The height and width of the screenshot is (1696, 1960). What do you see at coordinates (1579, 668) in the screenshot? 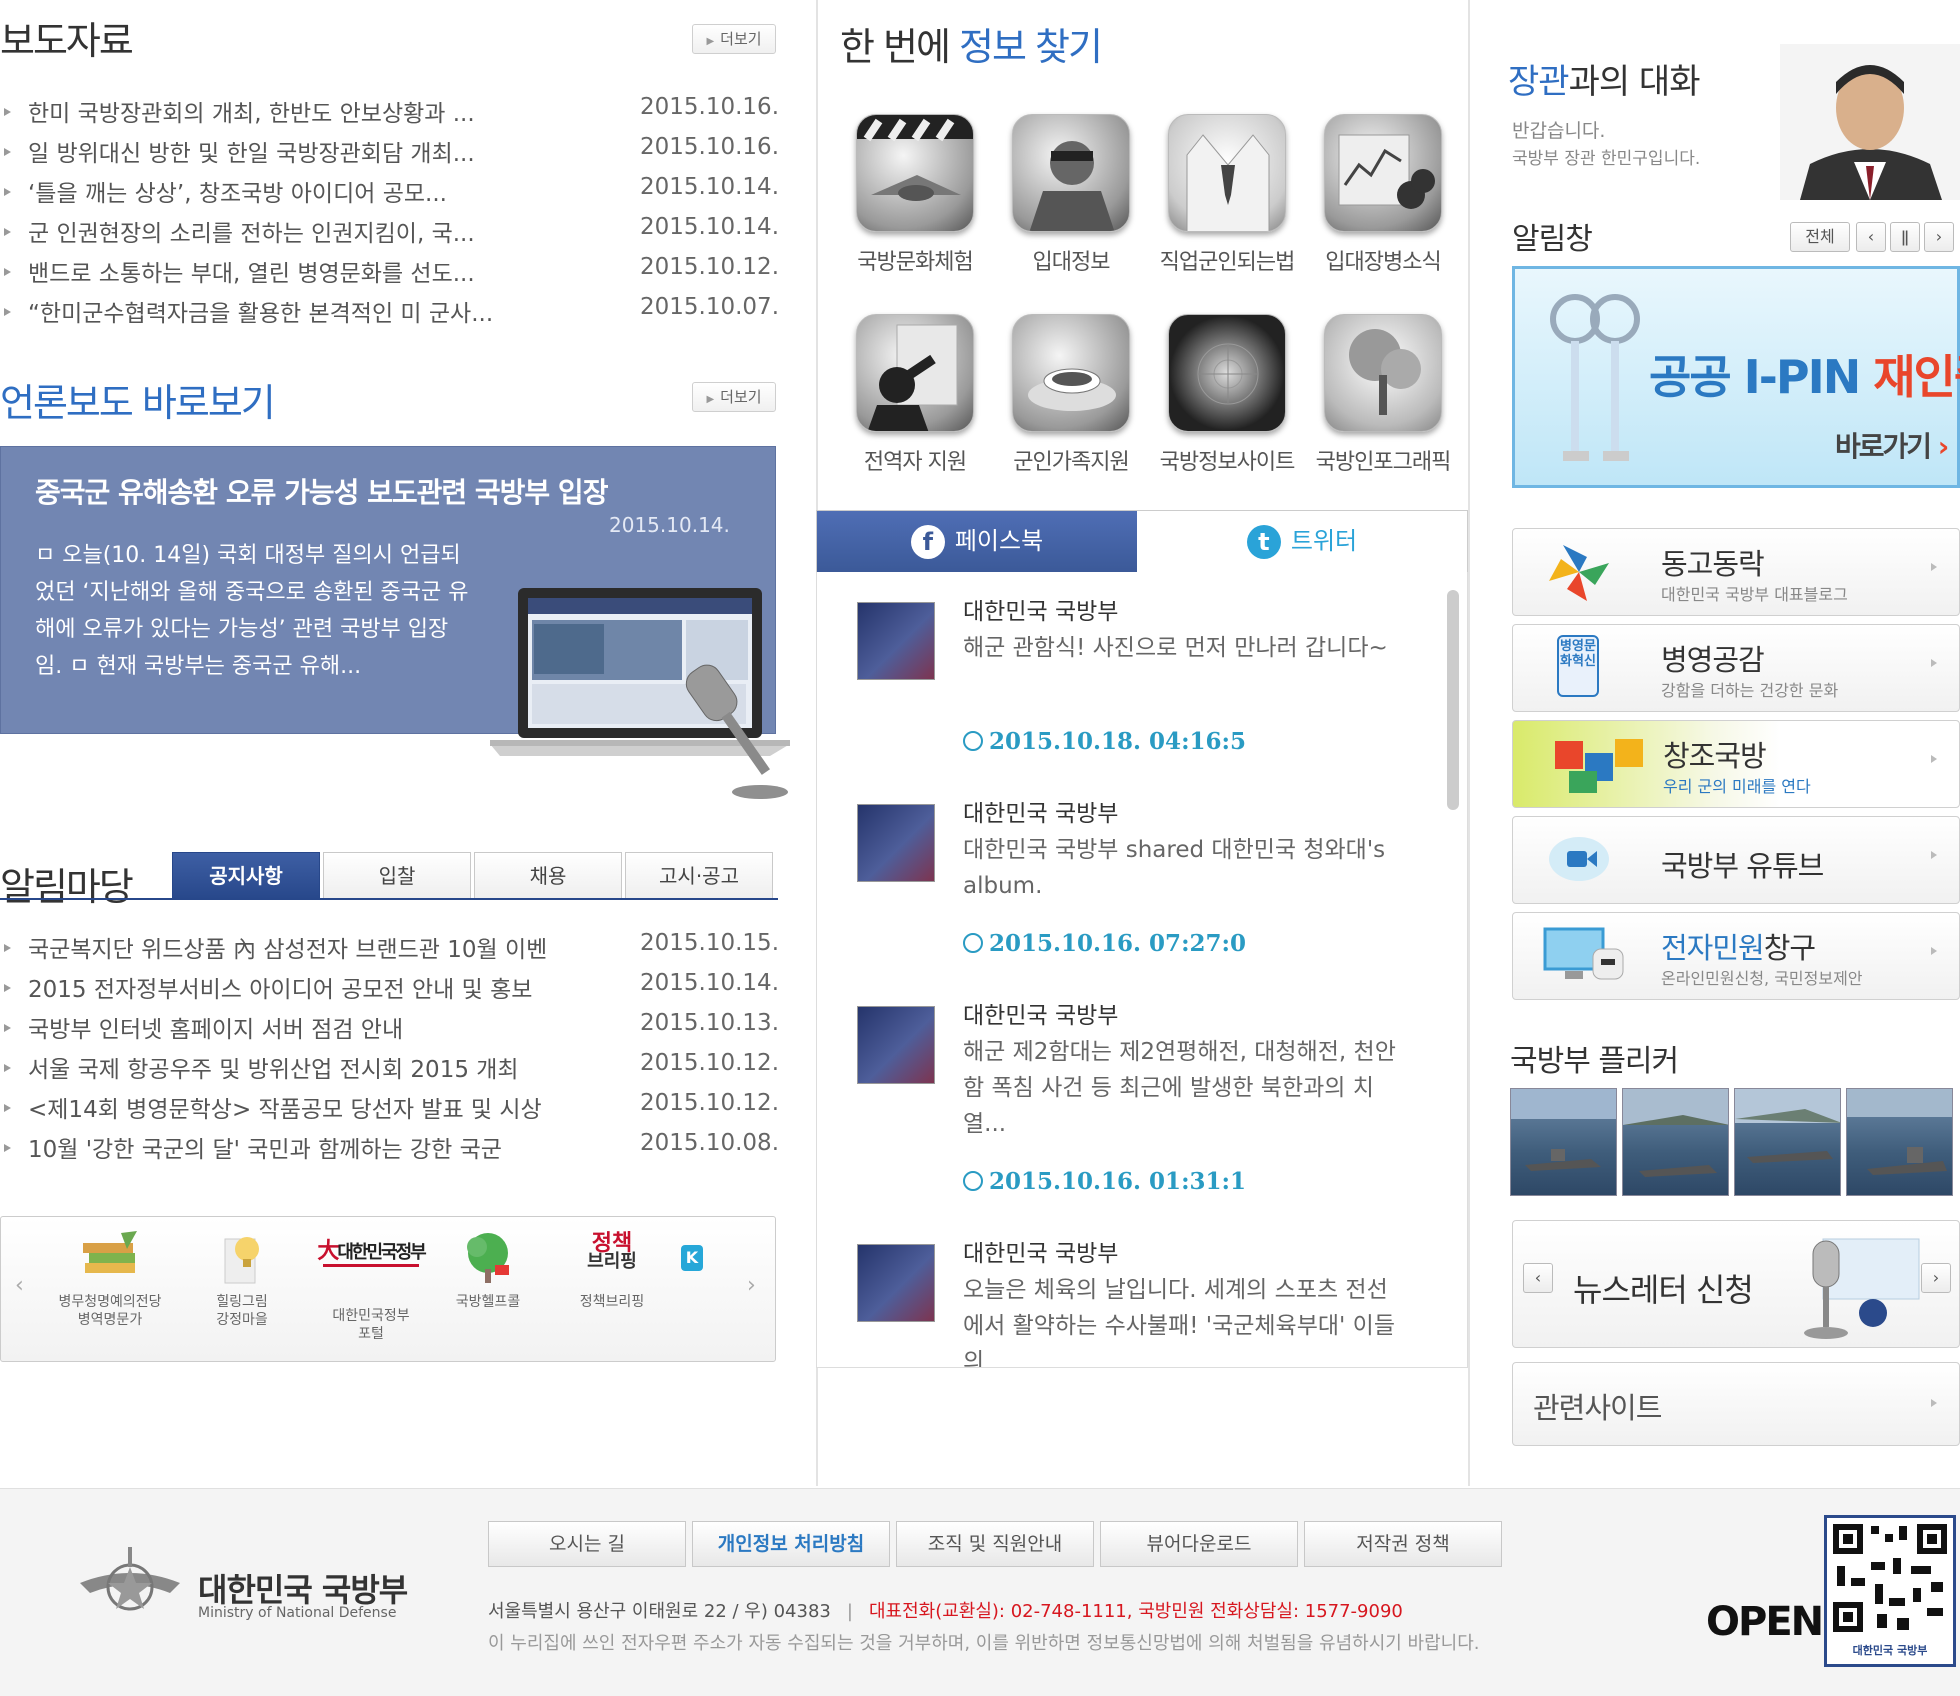
I see `barracks-culture-icon: 병영문화혁신` at bounding box center [1579, 668].